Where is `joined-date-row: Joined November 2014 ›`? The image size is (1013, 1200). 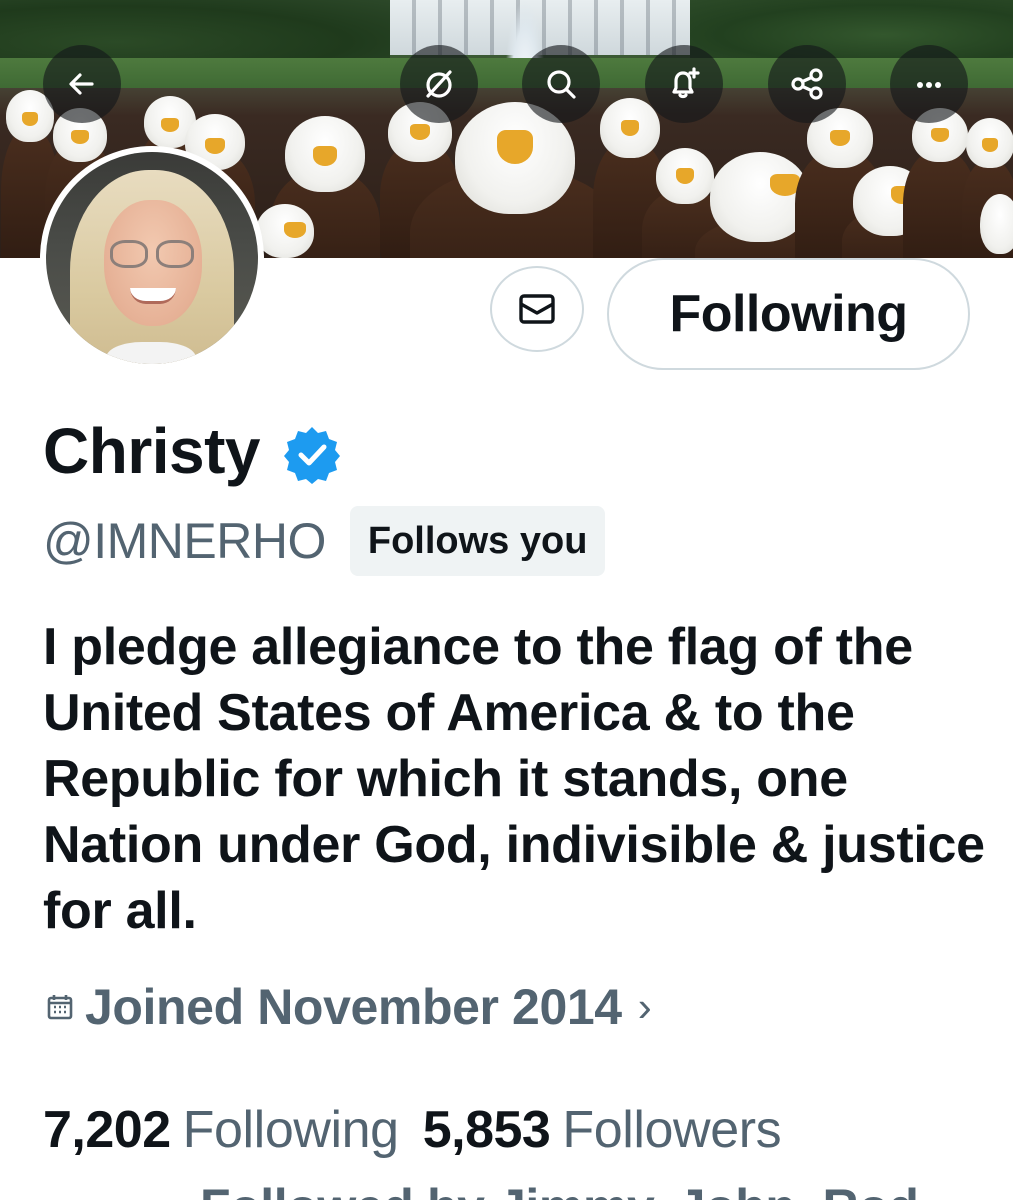 joined-date-row: Joined November 2014 › is located at coordinates (348, 1007).